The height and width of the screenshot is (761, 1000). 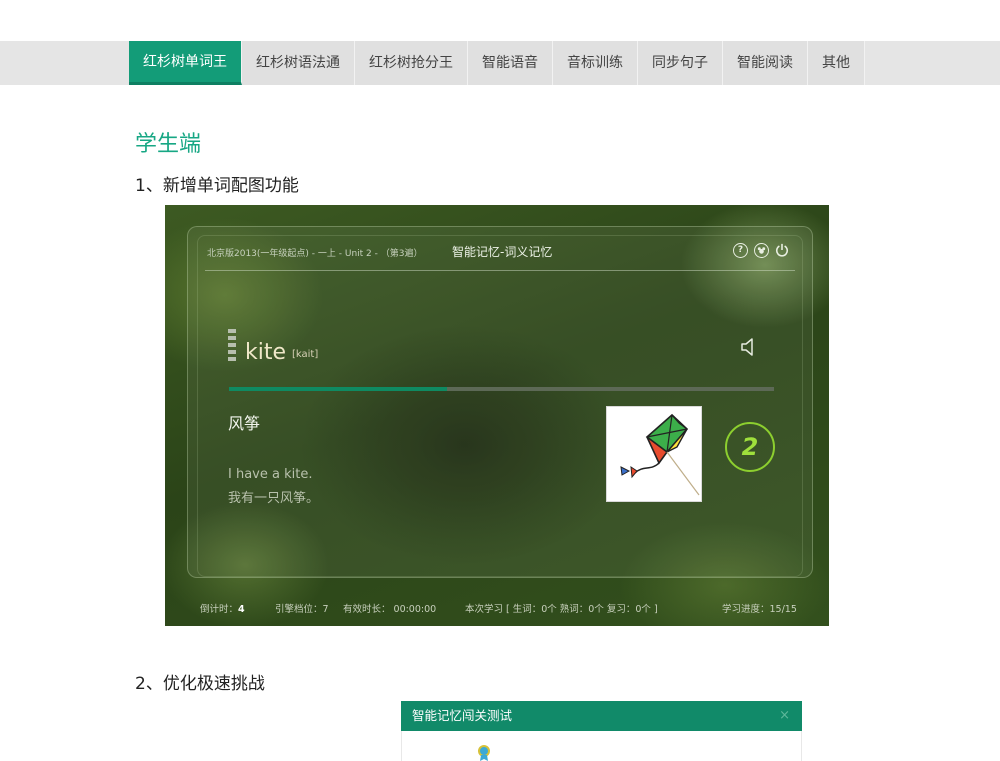 I want to click on dialog-body, so click(x=601, y=746).